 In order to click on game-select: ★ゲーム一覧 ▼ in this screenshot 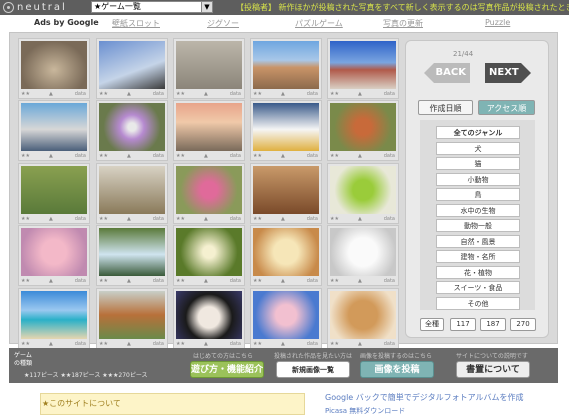, I will do `click(152, 7)`.